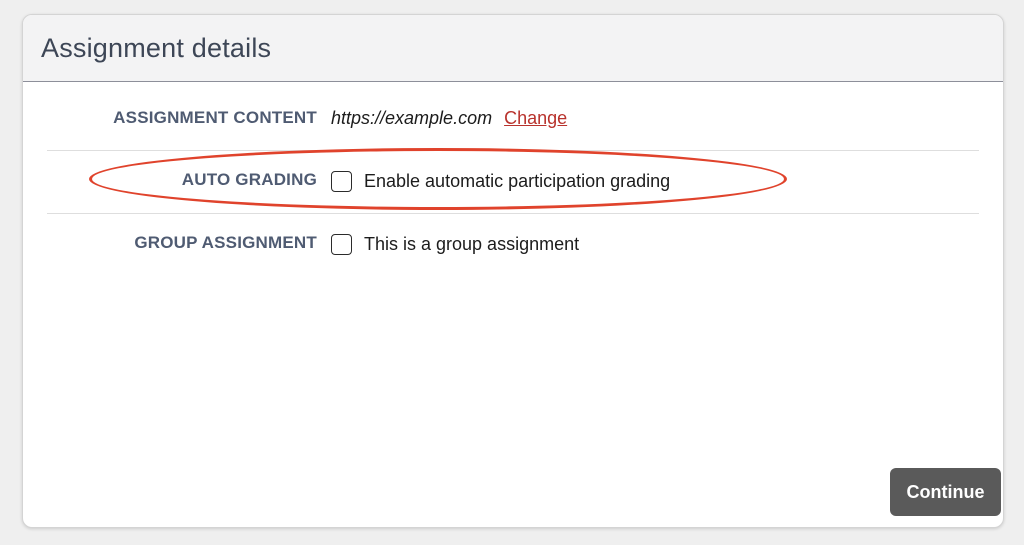 This screenshot has height=545, width=1024. Describe the element at coordinates (945, 492) in the screenshot. I see `continue-button: Continue` at that location.